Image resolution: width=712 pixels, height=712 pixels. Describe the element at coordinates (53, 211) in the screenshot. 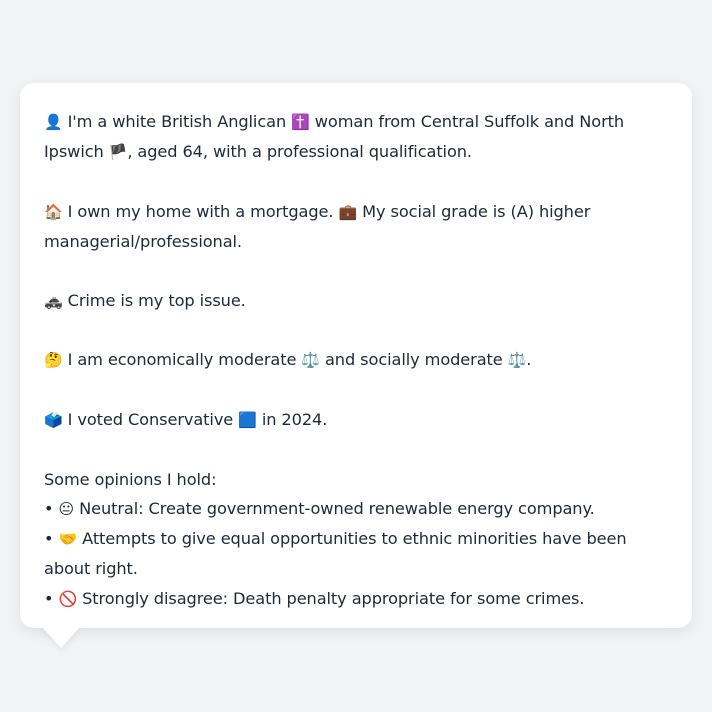

I see `house-icon: 🏠` at that location.